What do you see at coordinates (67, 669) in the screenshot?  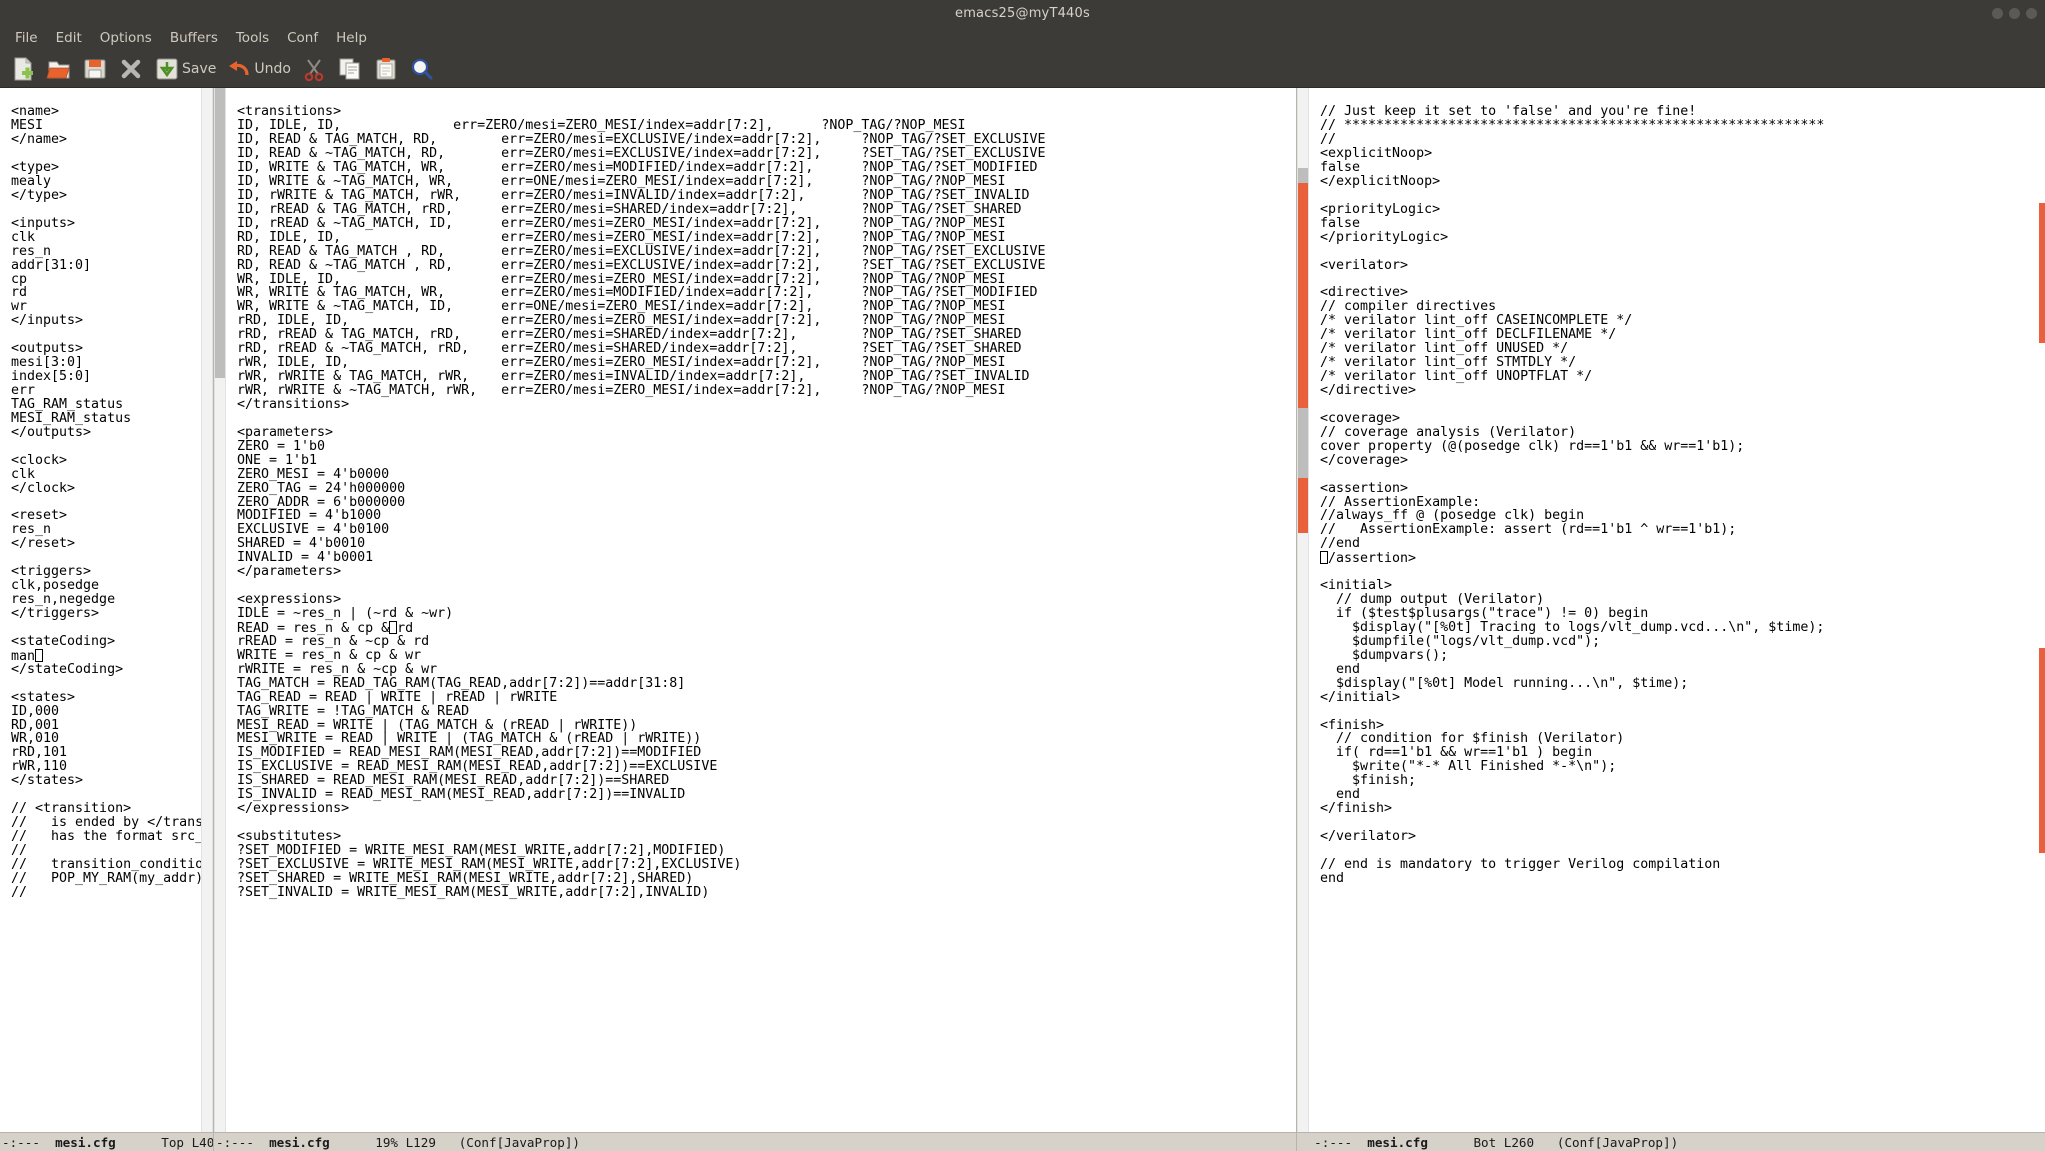 I see `buffer-line: </stateCoding>` at bounding box center [67, 669].